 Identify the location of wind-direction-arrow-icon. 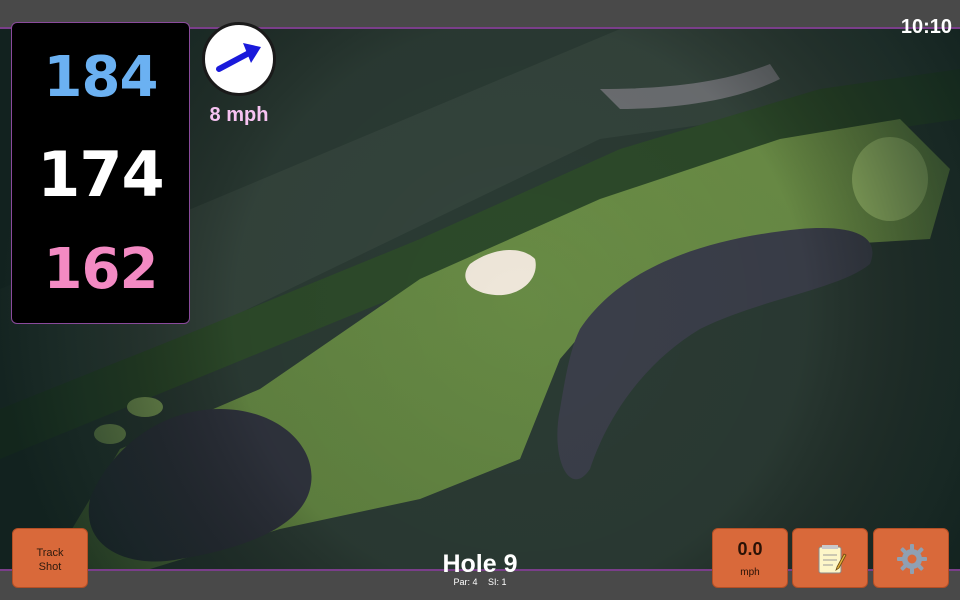
(238, 57).